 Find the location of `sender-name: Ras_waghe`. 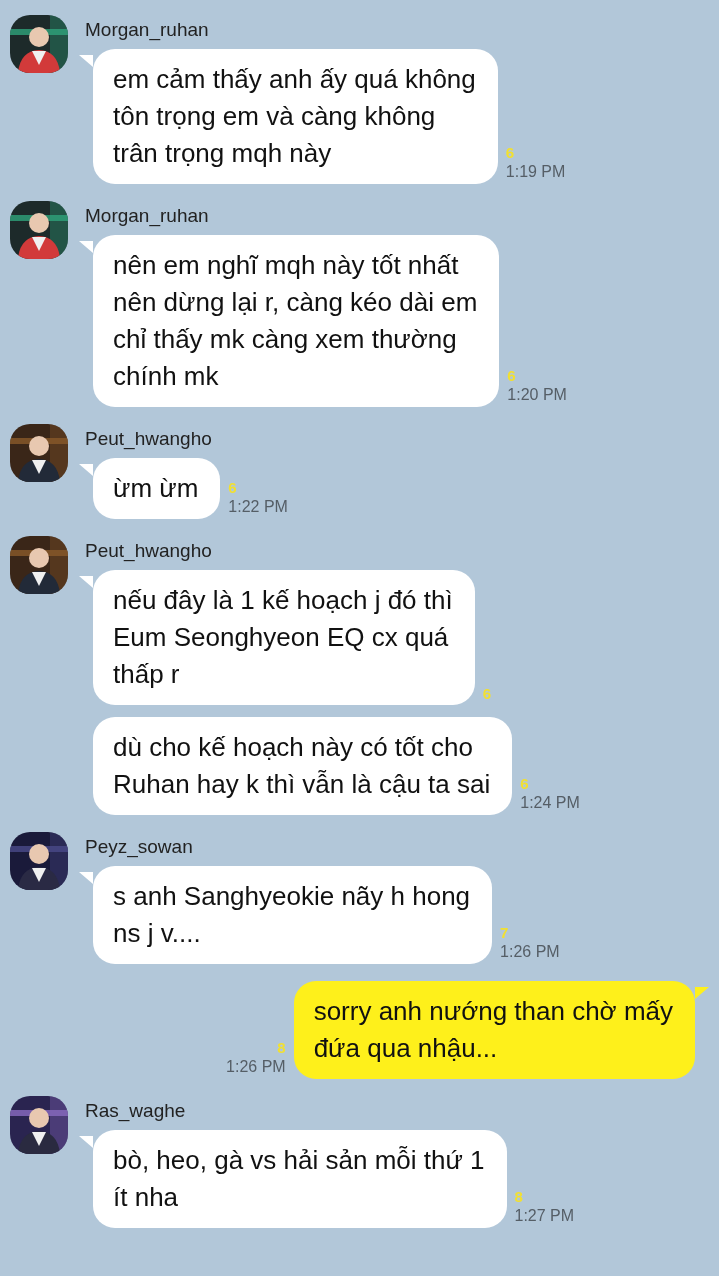

sender-name: Ras_waghe is located at coordinates (136, 1111).